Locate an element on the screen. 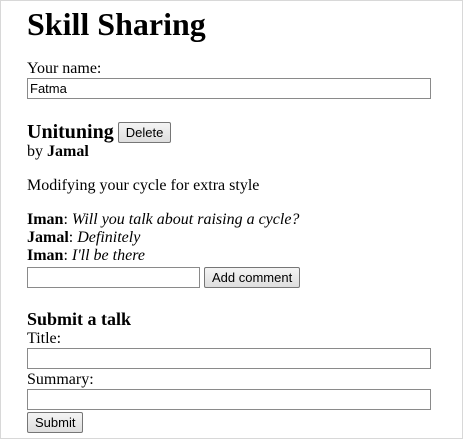  title-input is located at coordinates (229, 358).